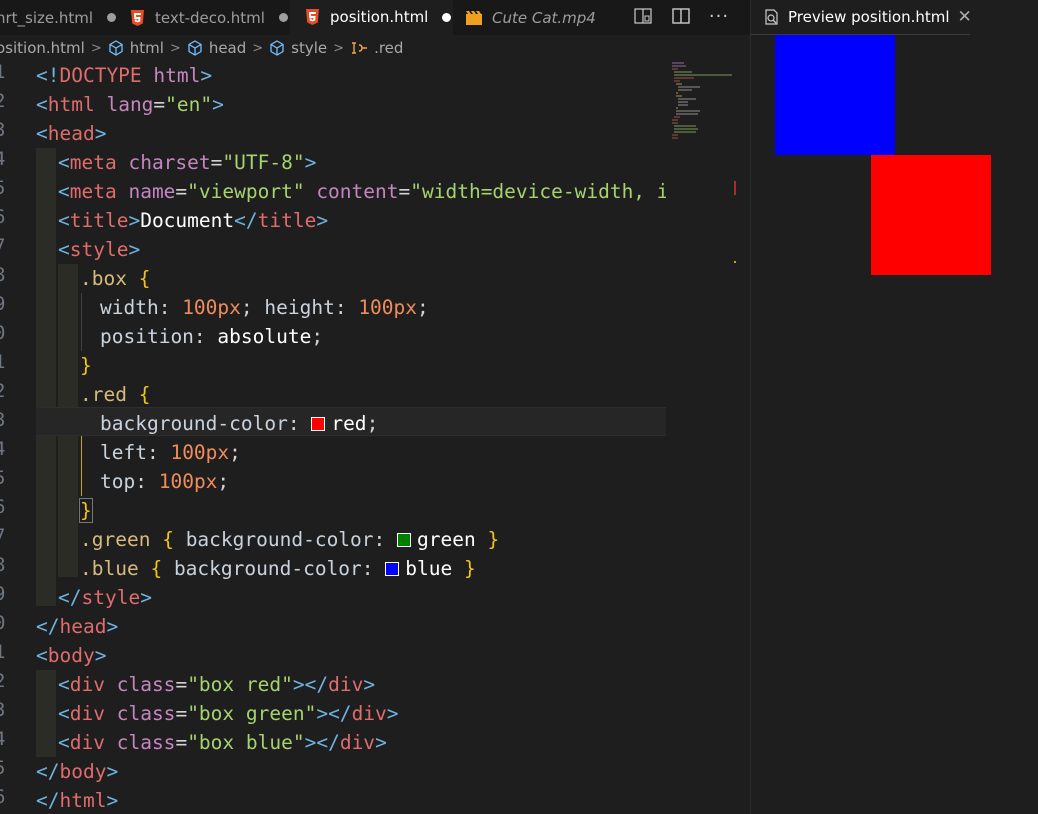 This screenshot has height=814, width=1038. I want to click on code-line: <style>, so click(99, 249).